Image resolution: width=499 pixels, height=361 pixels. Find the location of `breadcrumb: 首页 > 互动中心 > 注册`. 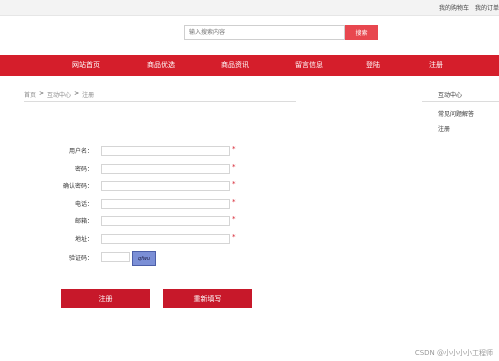

breadcrumb: 首页 > 互动中心 > 注册 is located at coordinates (160, 96).